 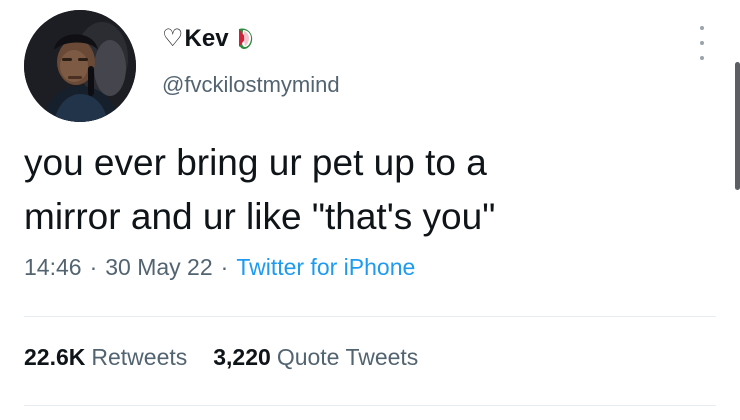 I want to click on heart-prefix: ♡, so click(x=173, y=38).